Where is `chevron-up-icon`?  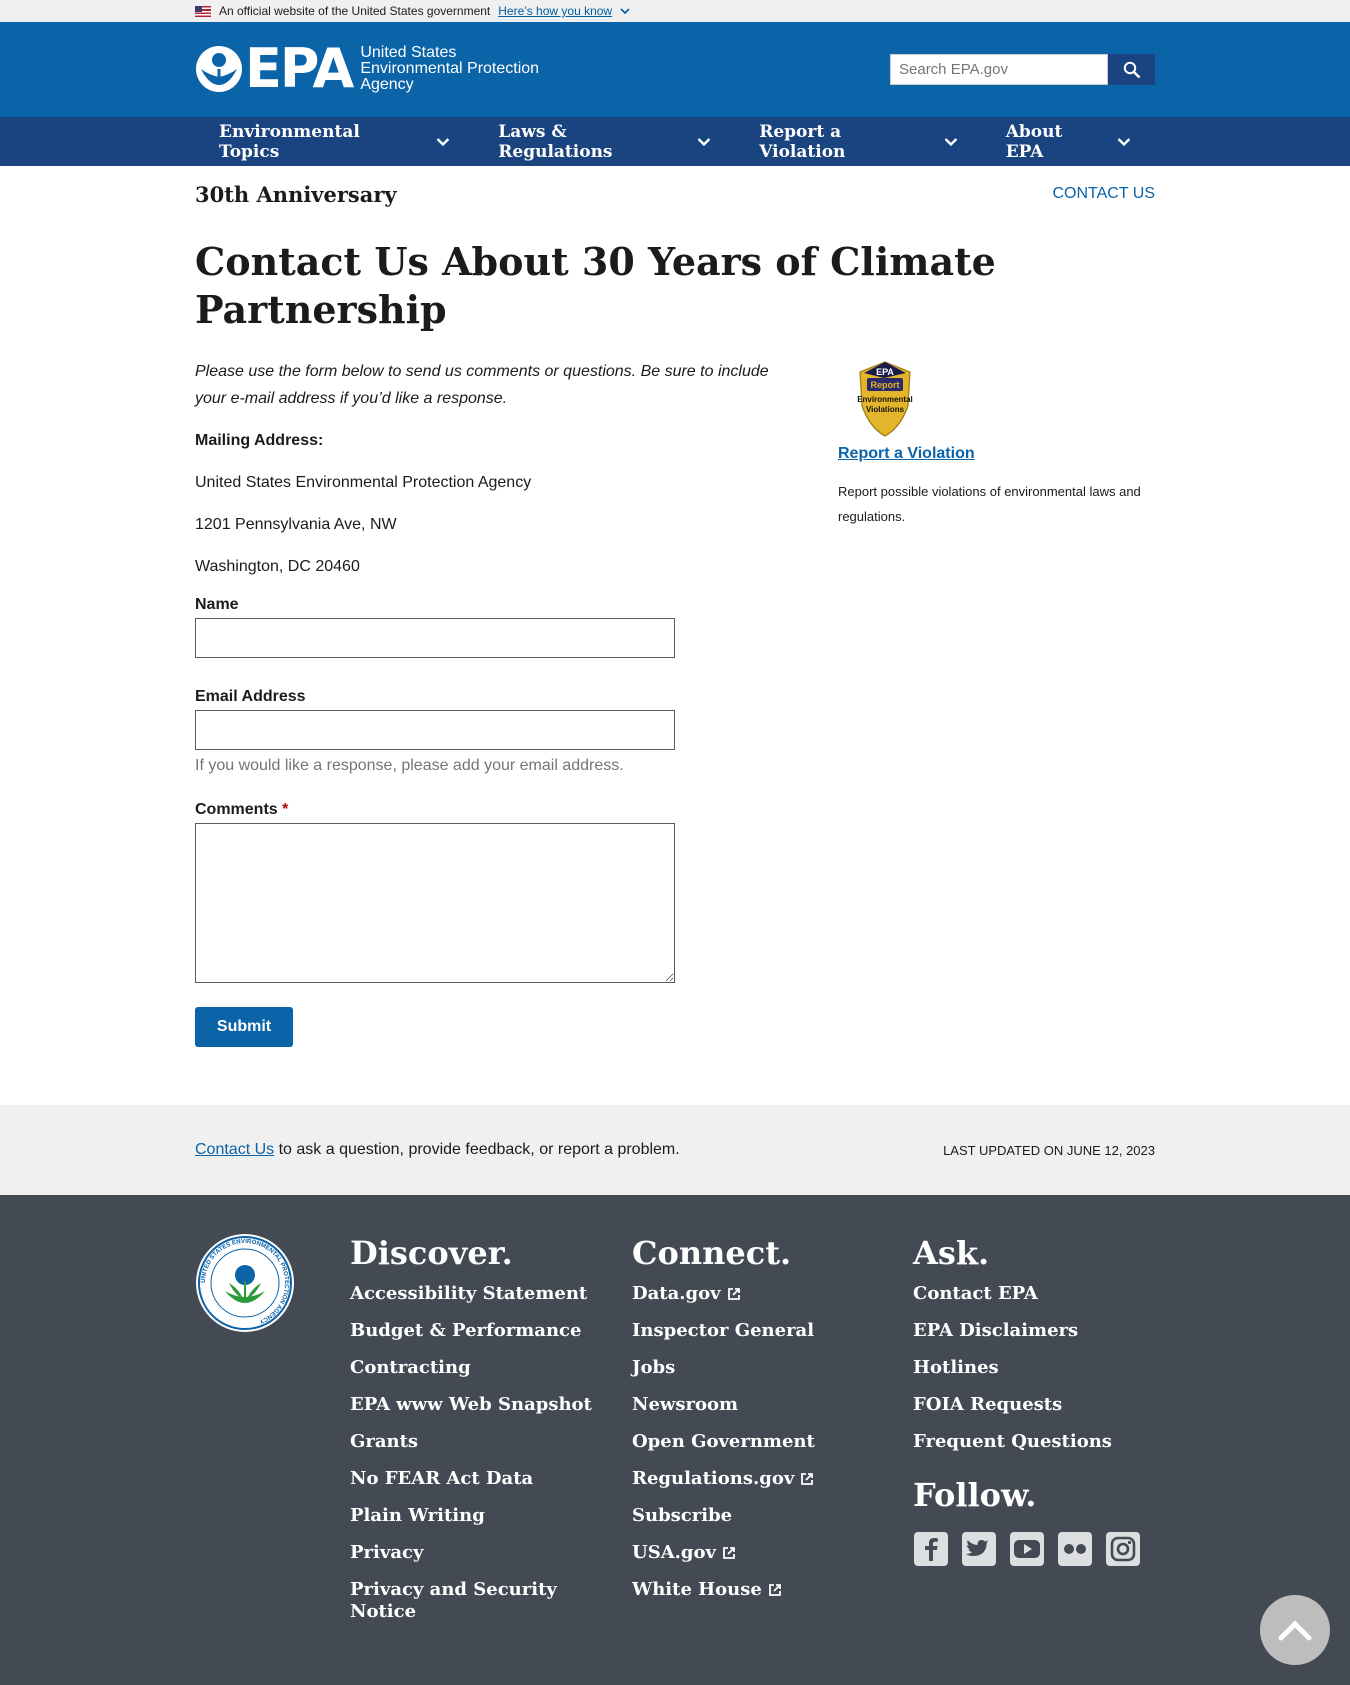 chevron-up-icon is located at coordinates (1295, 1630).